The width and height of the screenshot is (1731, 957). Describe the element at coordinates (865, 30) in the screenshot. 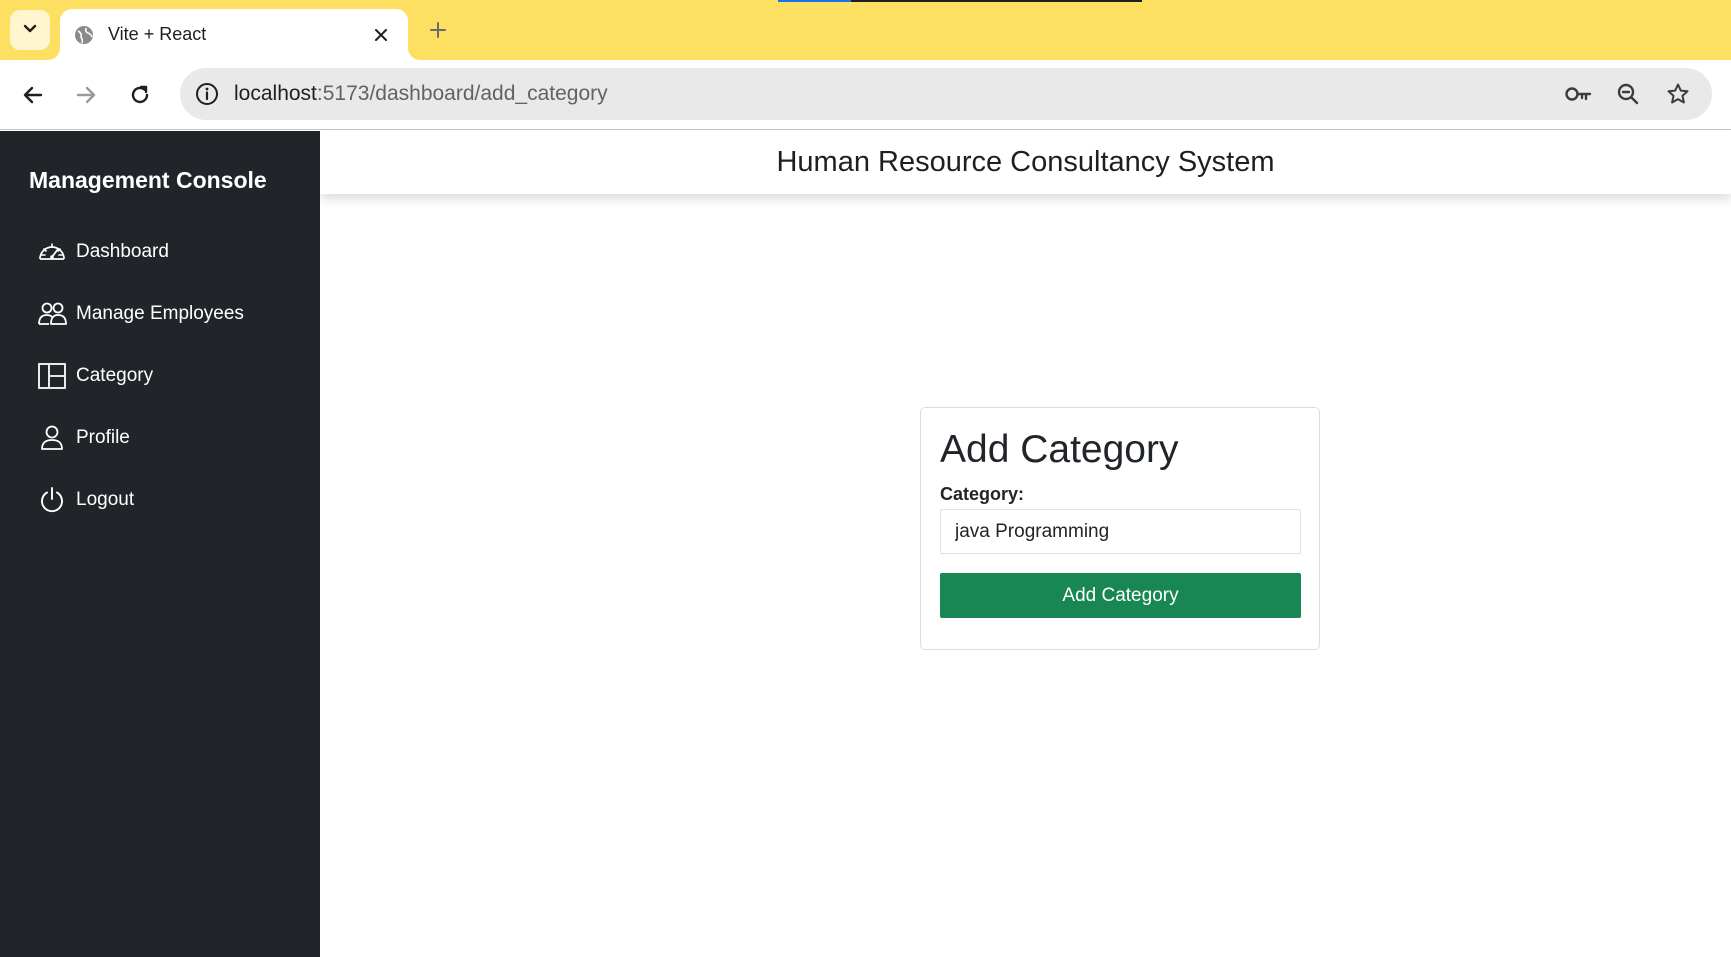

I see `browser-tabstrip: Vite + React` at that location.